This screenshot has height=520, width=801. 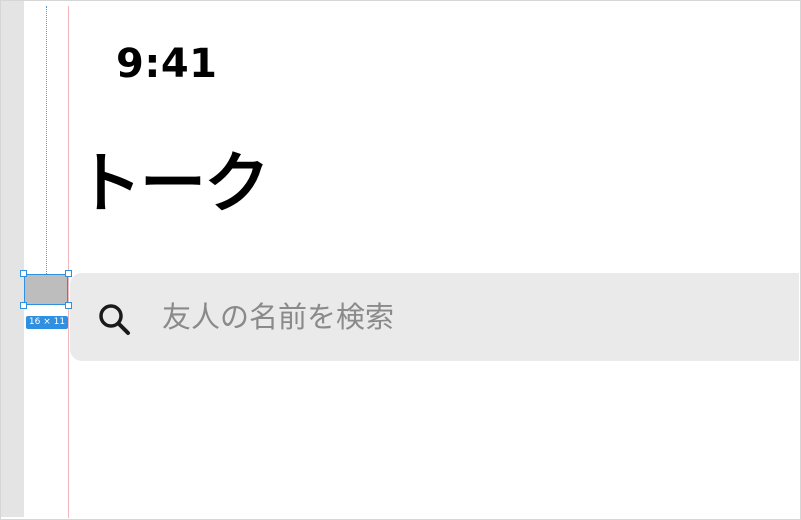 I want to click on page-title: トーク, so click(x=173, y=183).